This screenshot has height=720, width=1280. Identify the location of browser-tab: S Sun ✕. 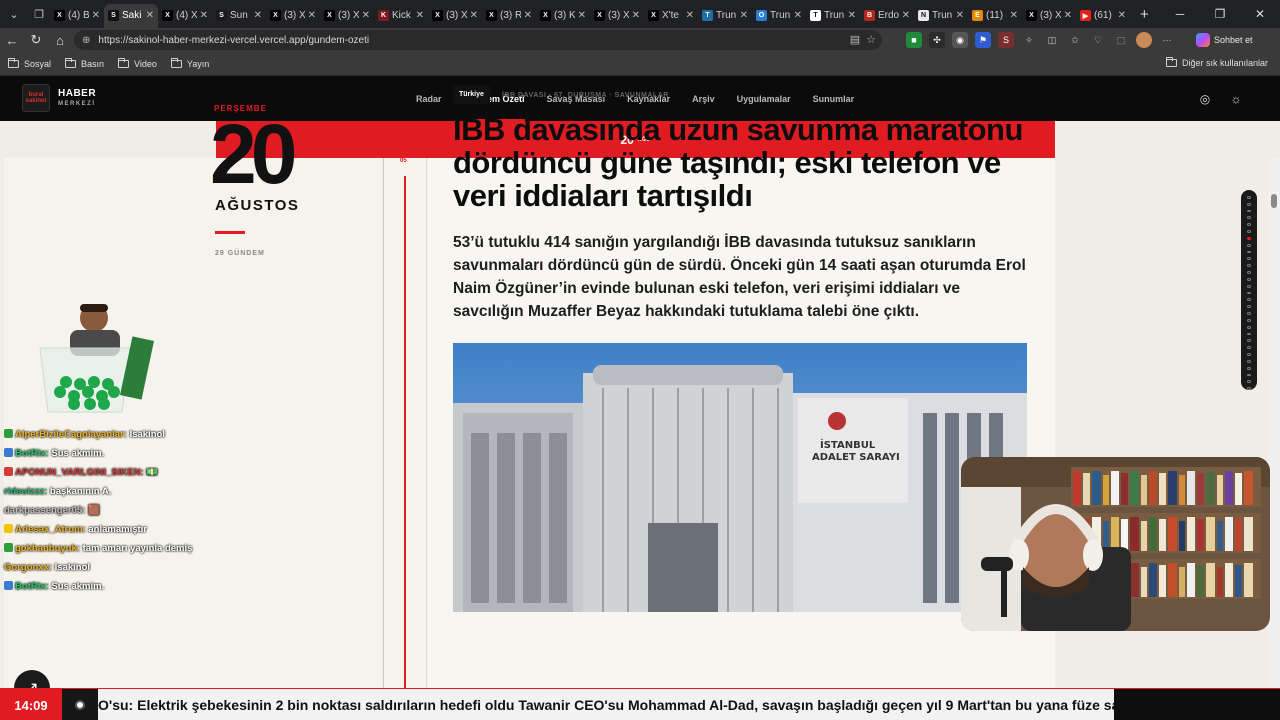
(239, 16).